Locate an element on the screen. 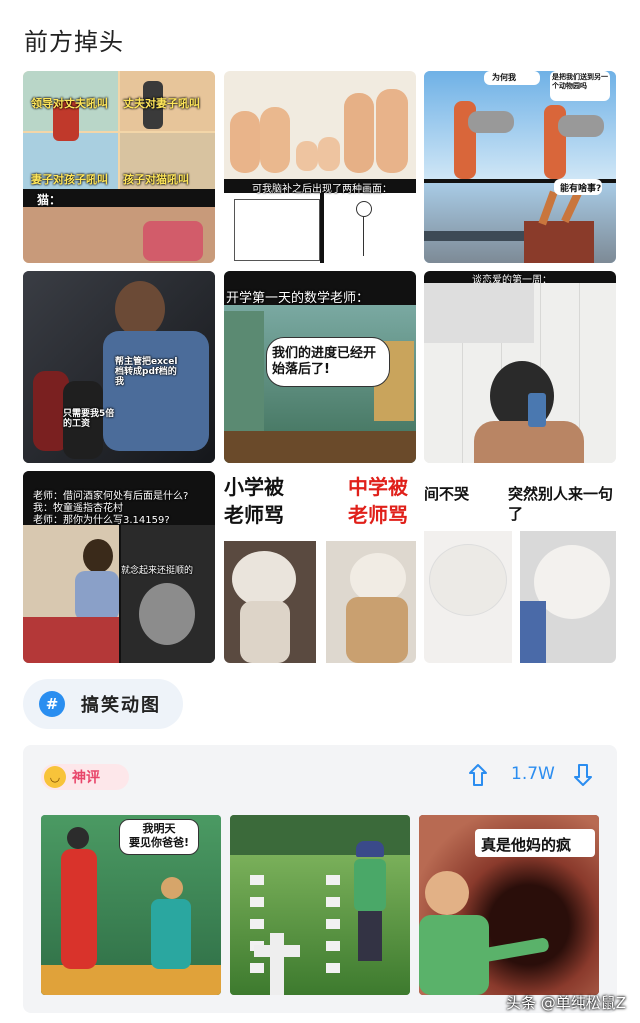 Image resolution: width=640 pixels, height=1023 pixels. meme-caption: 领导对丈夫吼叫 is located at coordinates (69, 103).